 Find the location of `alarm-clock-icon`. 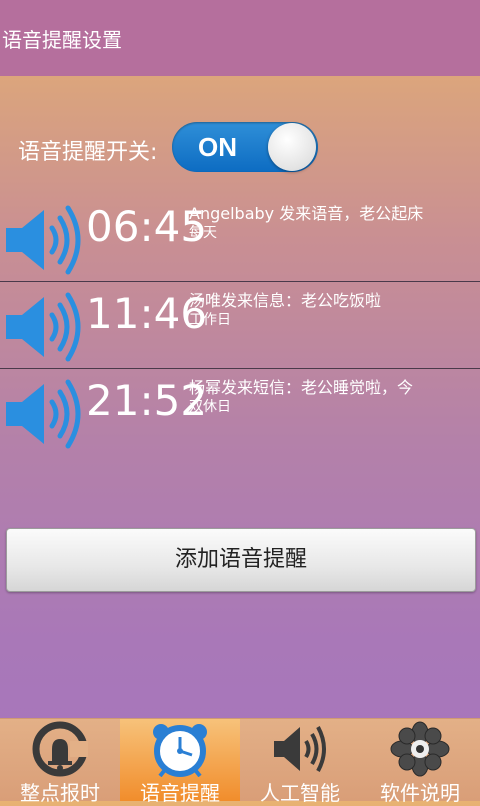

alarm-clock-icon is located at coordinates (180, 750).